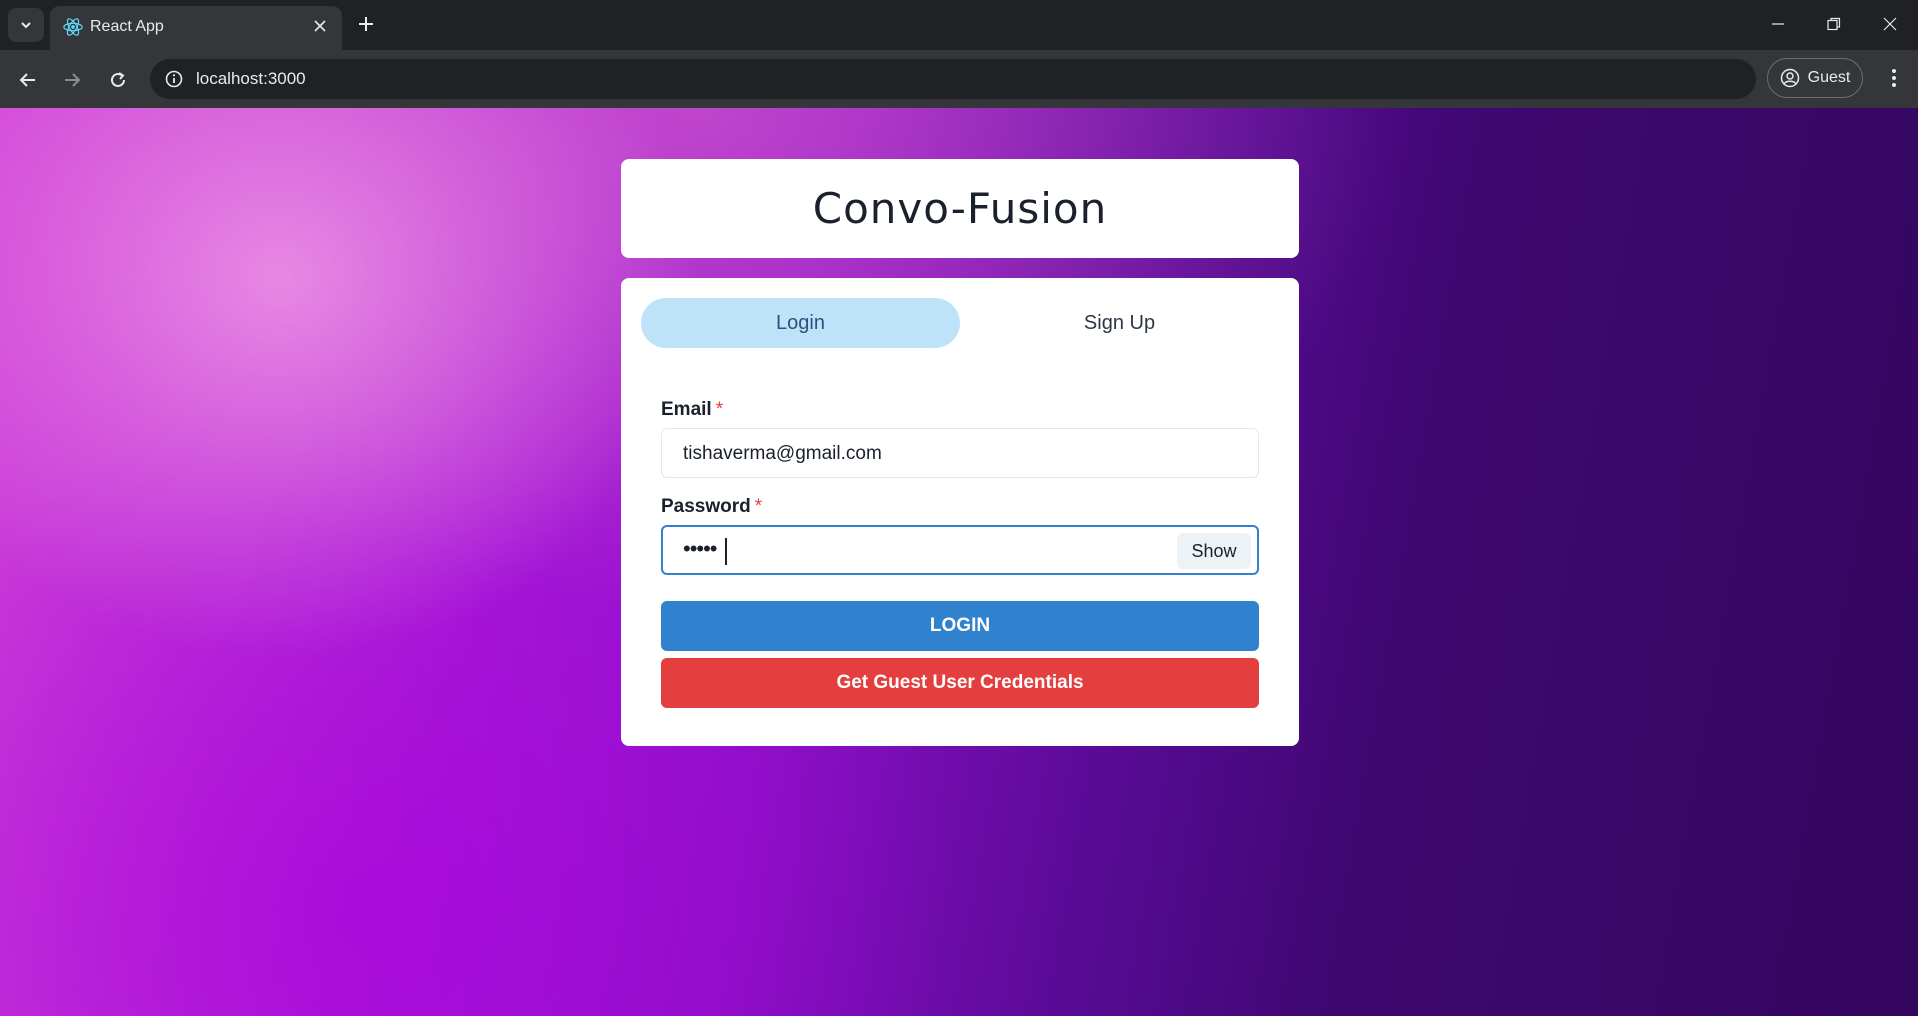 The height and width of the screenshot is (1016, 1918). I want to click on arrow-right-icon, so click(73, 80).